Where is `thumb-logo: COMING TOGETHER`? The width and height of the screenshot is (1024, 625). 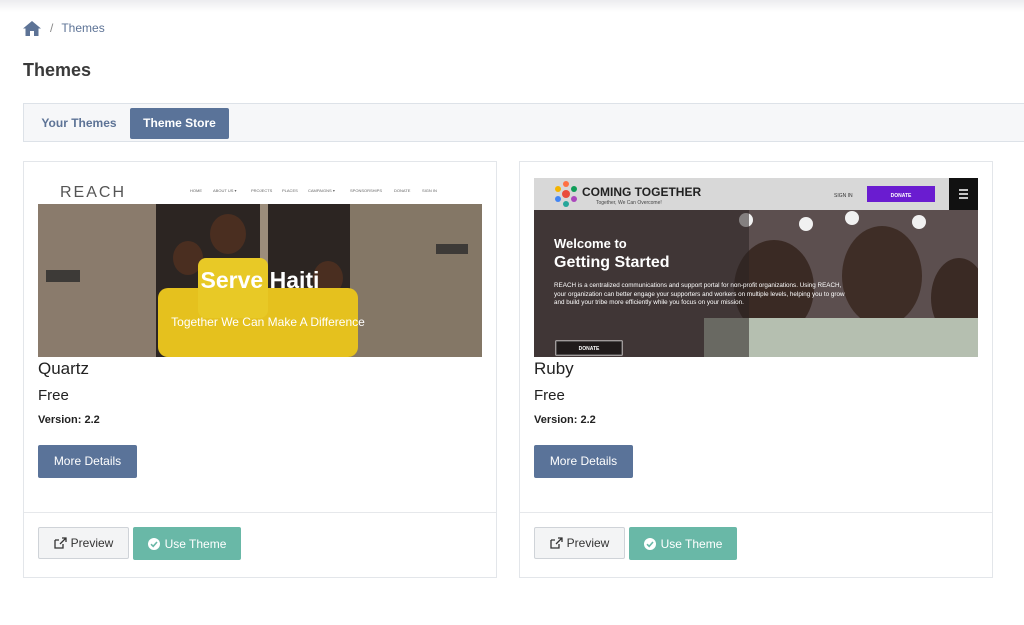
thumb-logo: COMING TOGETHER is located at coordinates (641, 192).